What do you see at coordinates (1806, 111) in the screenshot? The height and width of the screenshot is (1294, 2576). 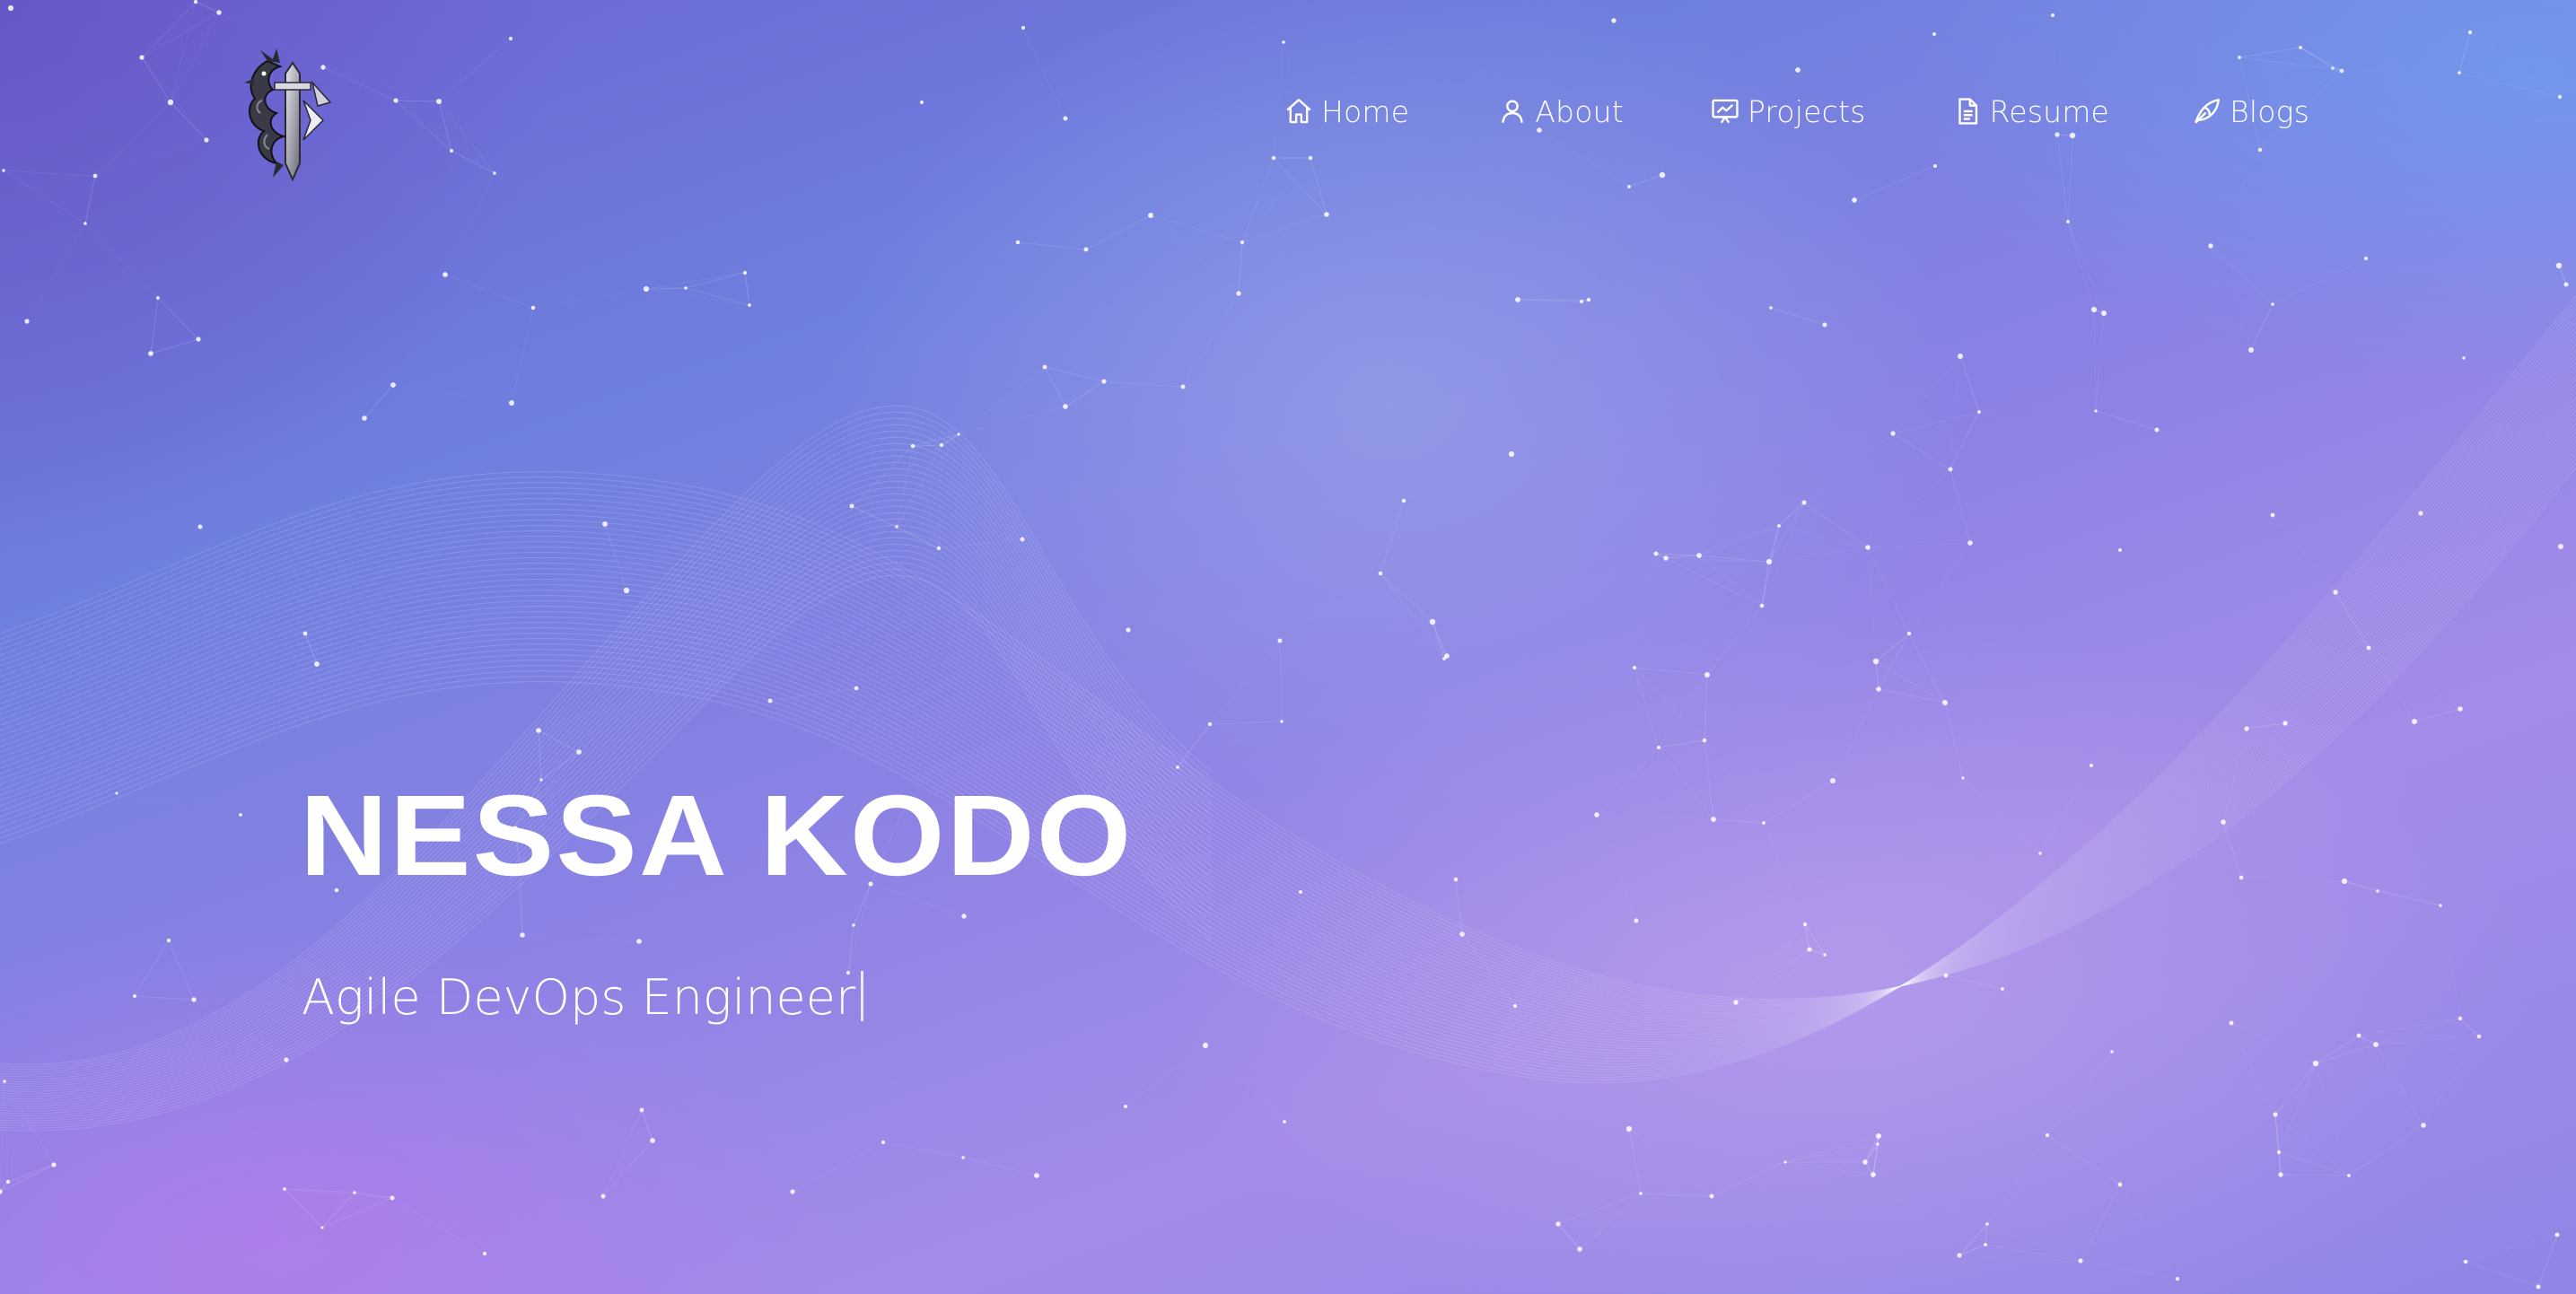 I see `nav-projects-label: Projects` at bounding box center [1806, 111].